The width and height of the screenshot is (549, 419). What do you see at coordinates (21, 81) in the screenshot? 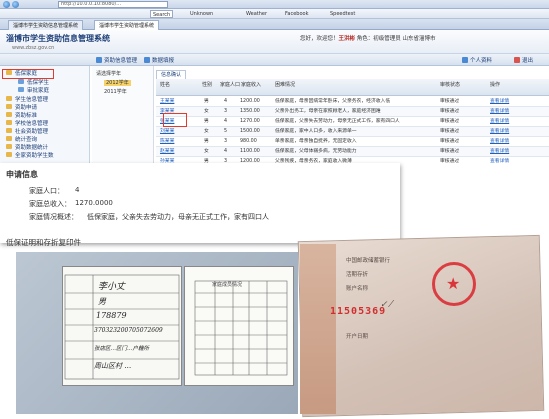
I see `page-icon` at bounding box center [21, 81].